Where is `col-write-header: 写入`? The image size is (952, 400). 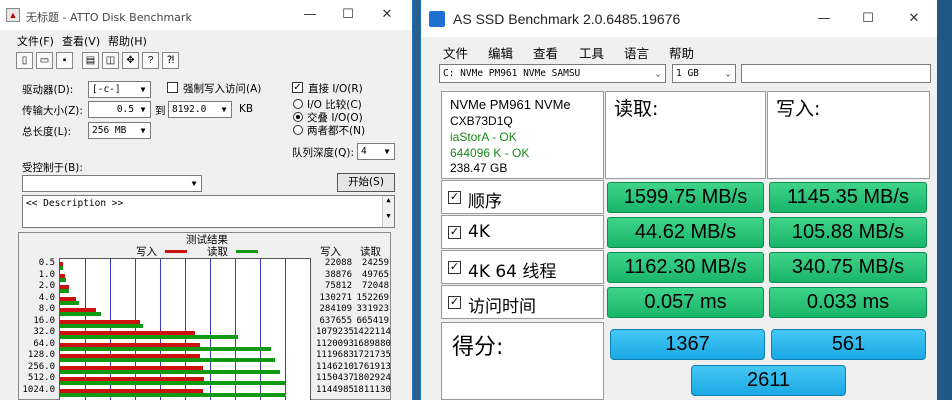 col-write-header: 写入 is located at coordinates (330, 252).